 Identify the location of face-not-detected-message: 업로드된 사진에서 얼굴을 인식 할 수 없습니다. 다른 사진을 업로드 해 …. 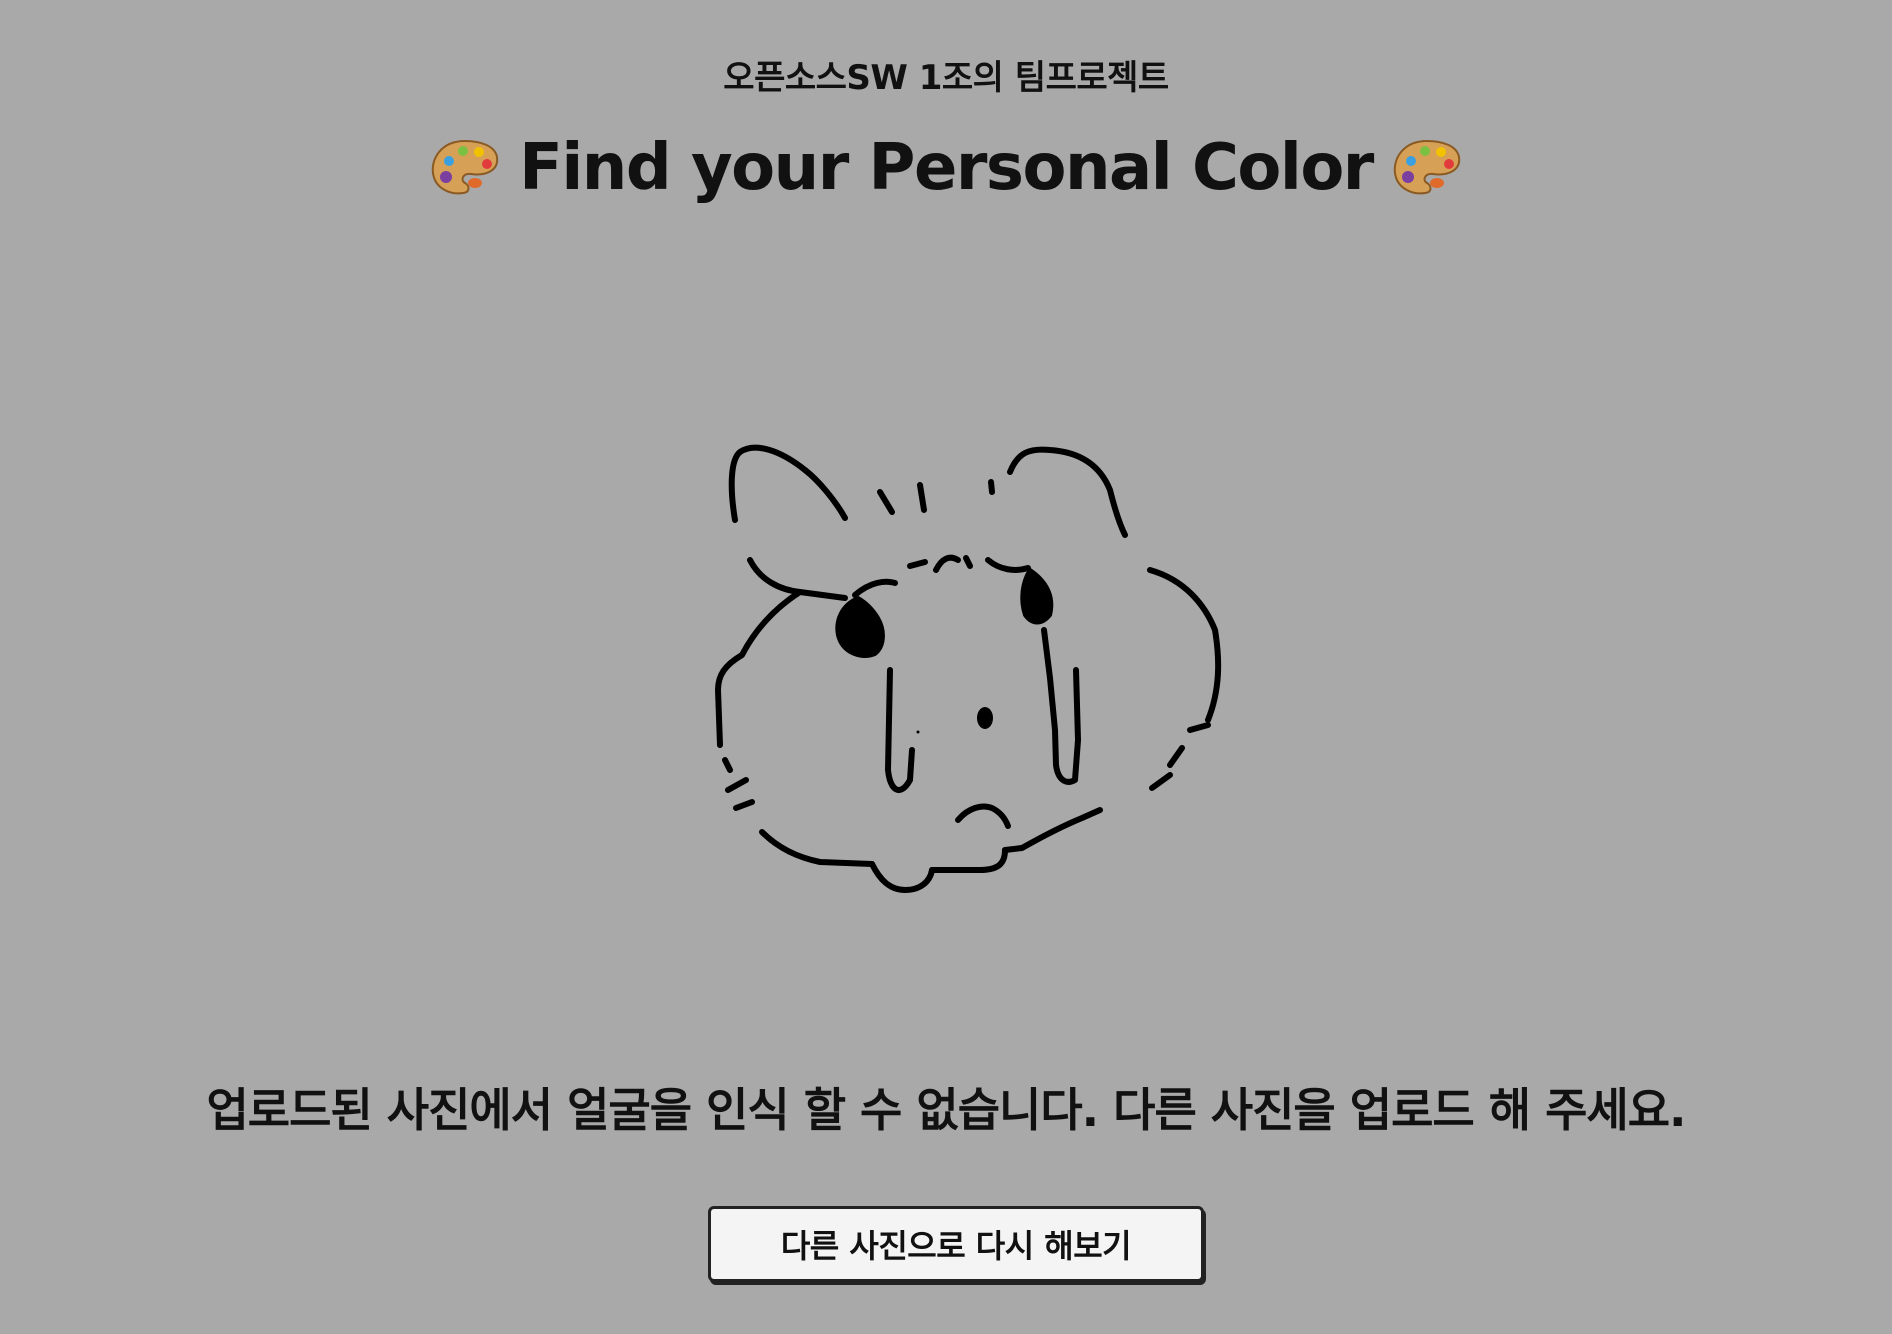
(946, 1110).